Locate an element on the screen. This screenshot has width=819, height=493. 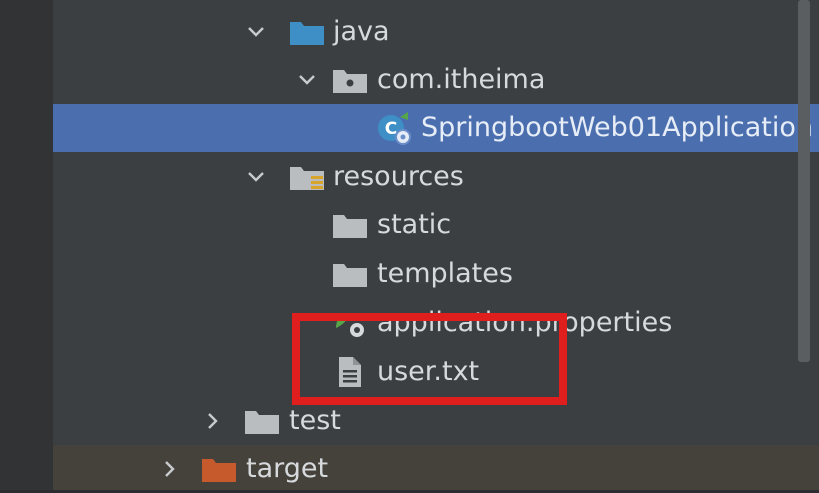
tree-item-app-class: C SpringbootWeb01Application is located at coordinates (436, 128).